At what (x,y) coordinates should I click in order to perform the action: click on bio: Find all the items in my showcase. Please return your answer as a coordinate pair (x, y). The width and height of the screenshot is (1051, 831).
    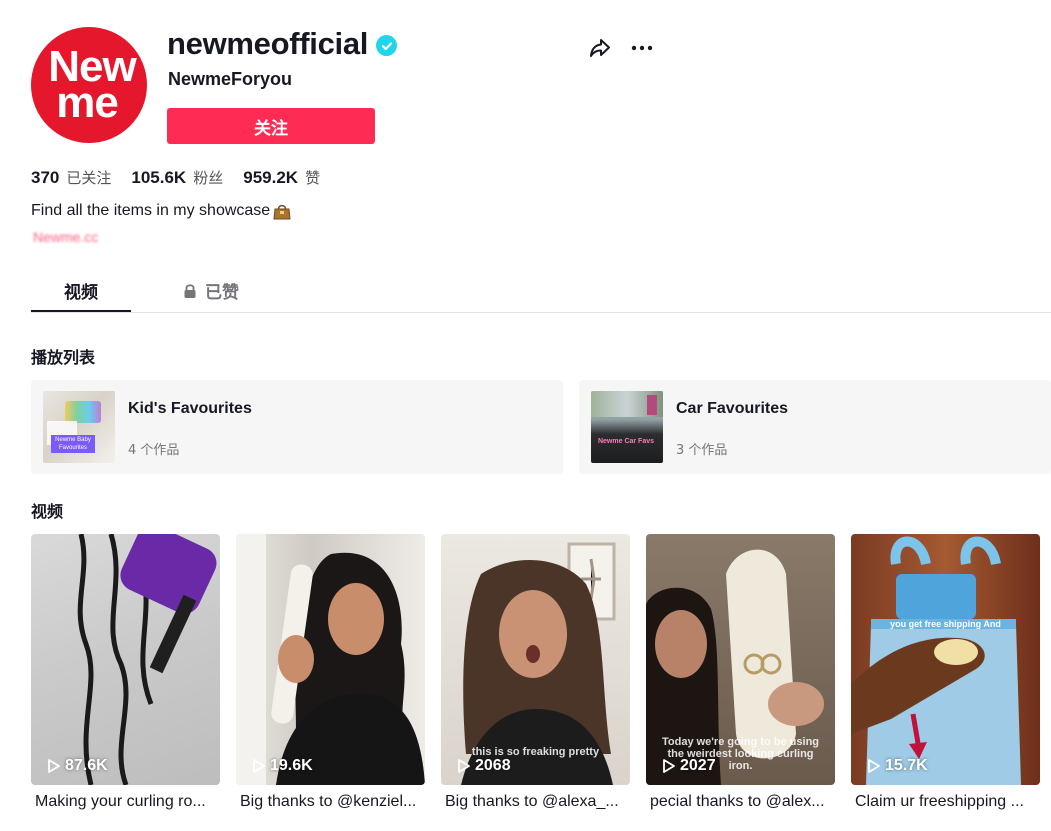
    Looking at the image, I should click on (161, 211).